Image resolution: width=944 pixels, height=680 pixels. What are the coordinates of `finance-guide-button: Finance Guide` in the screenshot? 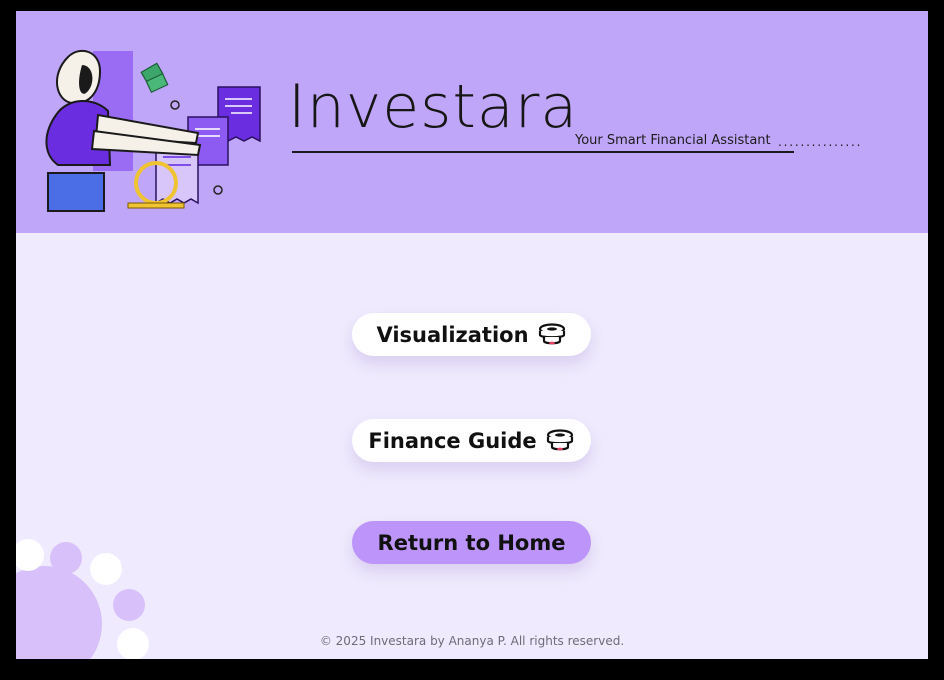 It's located at (471, 440).